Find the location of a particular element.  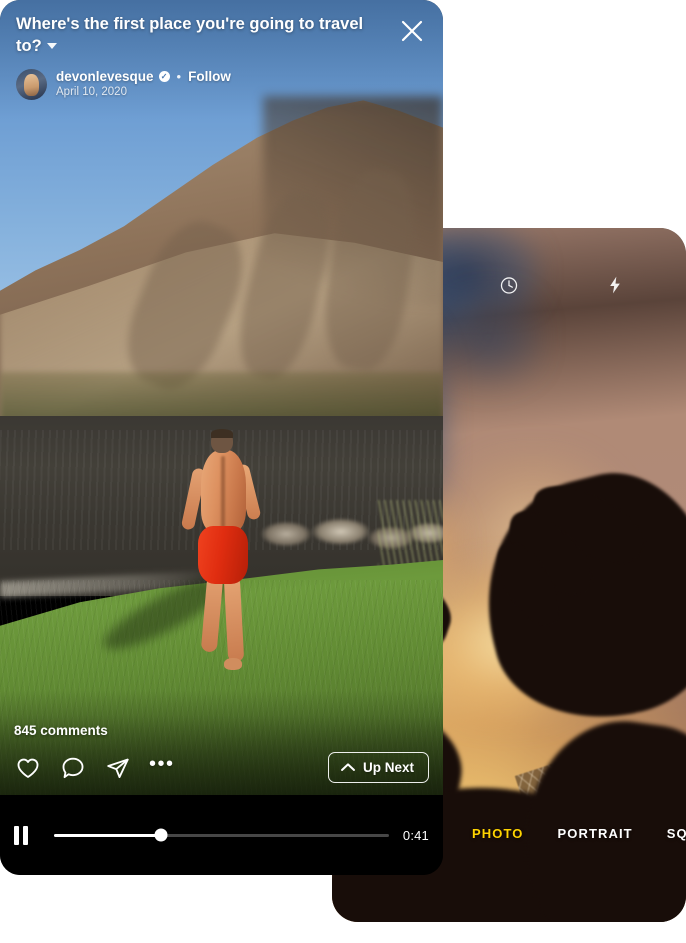

progress-fill is located at coordinates (108, 835).